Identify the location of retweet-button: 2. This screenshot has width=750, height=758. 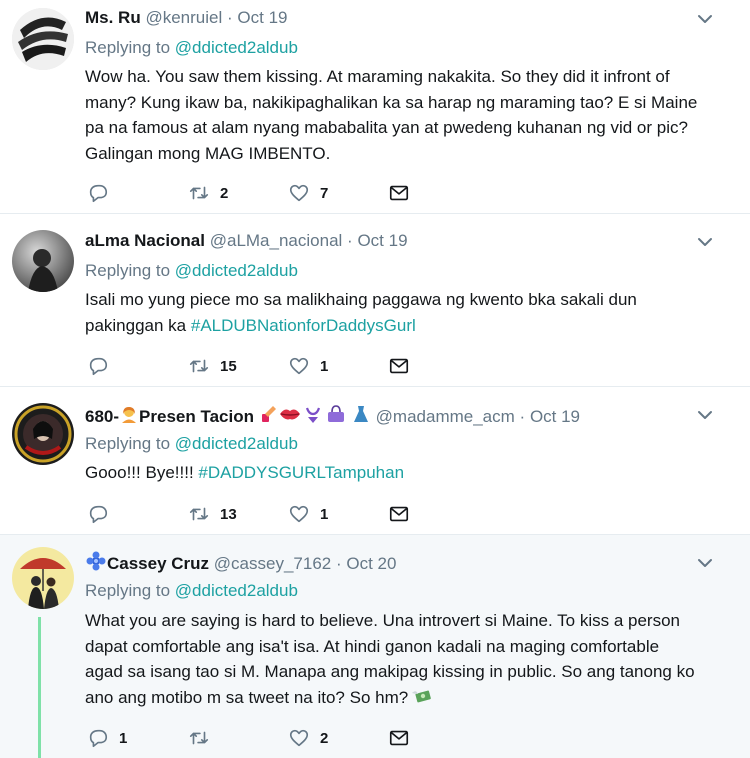
(208, 193).